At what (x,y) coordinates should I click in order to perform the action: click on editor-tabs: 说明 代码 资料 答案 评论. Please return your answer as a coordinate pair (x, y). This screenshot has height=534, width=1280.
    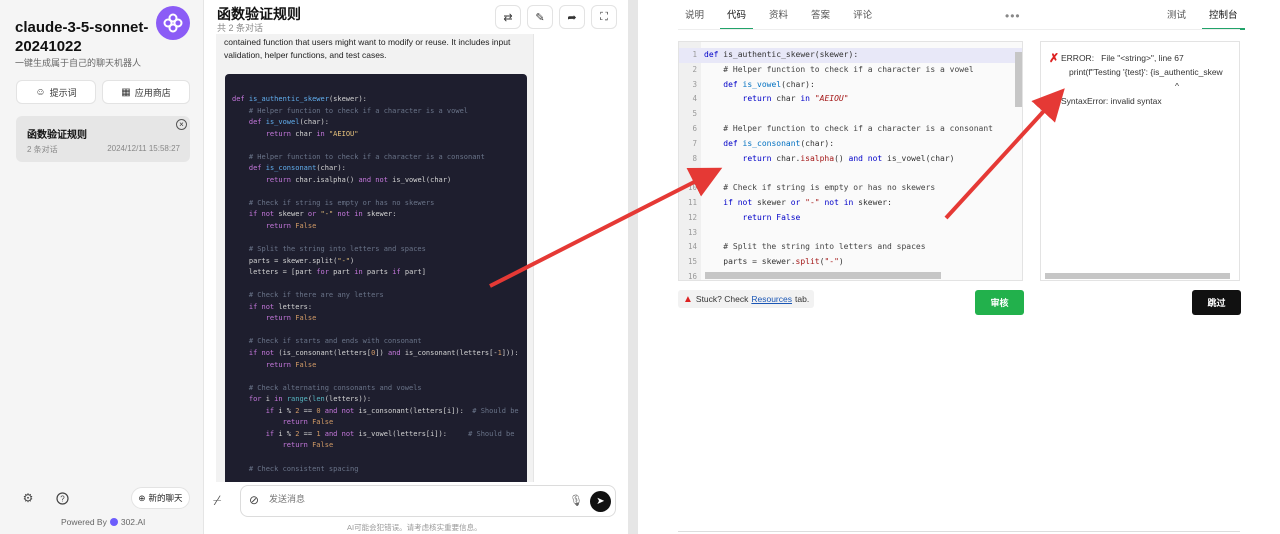
    Looking at the image, I should click on (783, 15).